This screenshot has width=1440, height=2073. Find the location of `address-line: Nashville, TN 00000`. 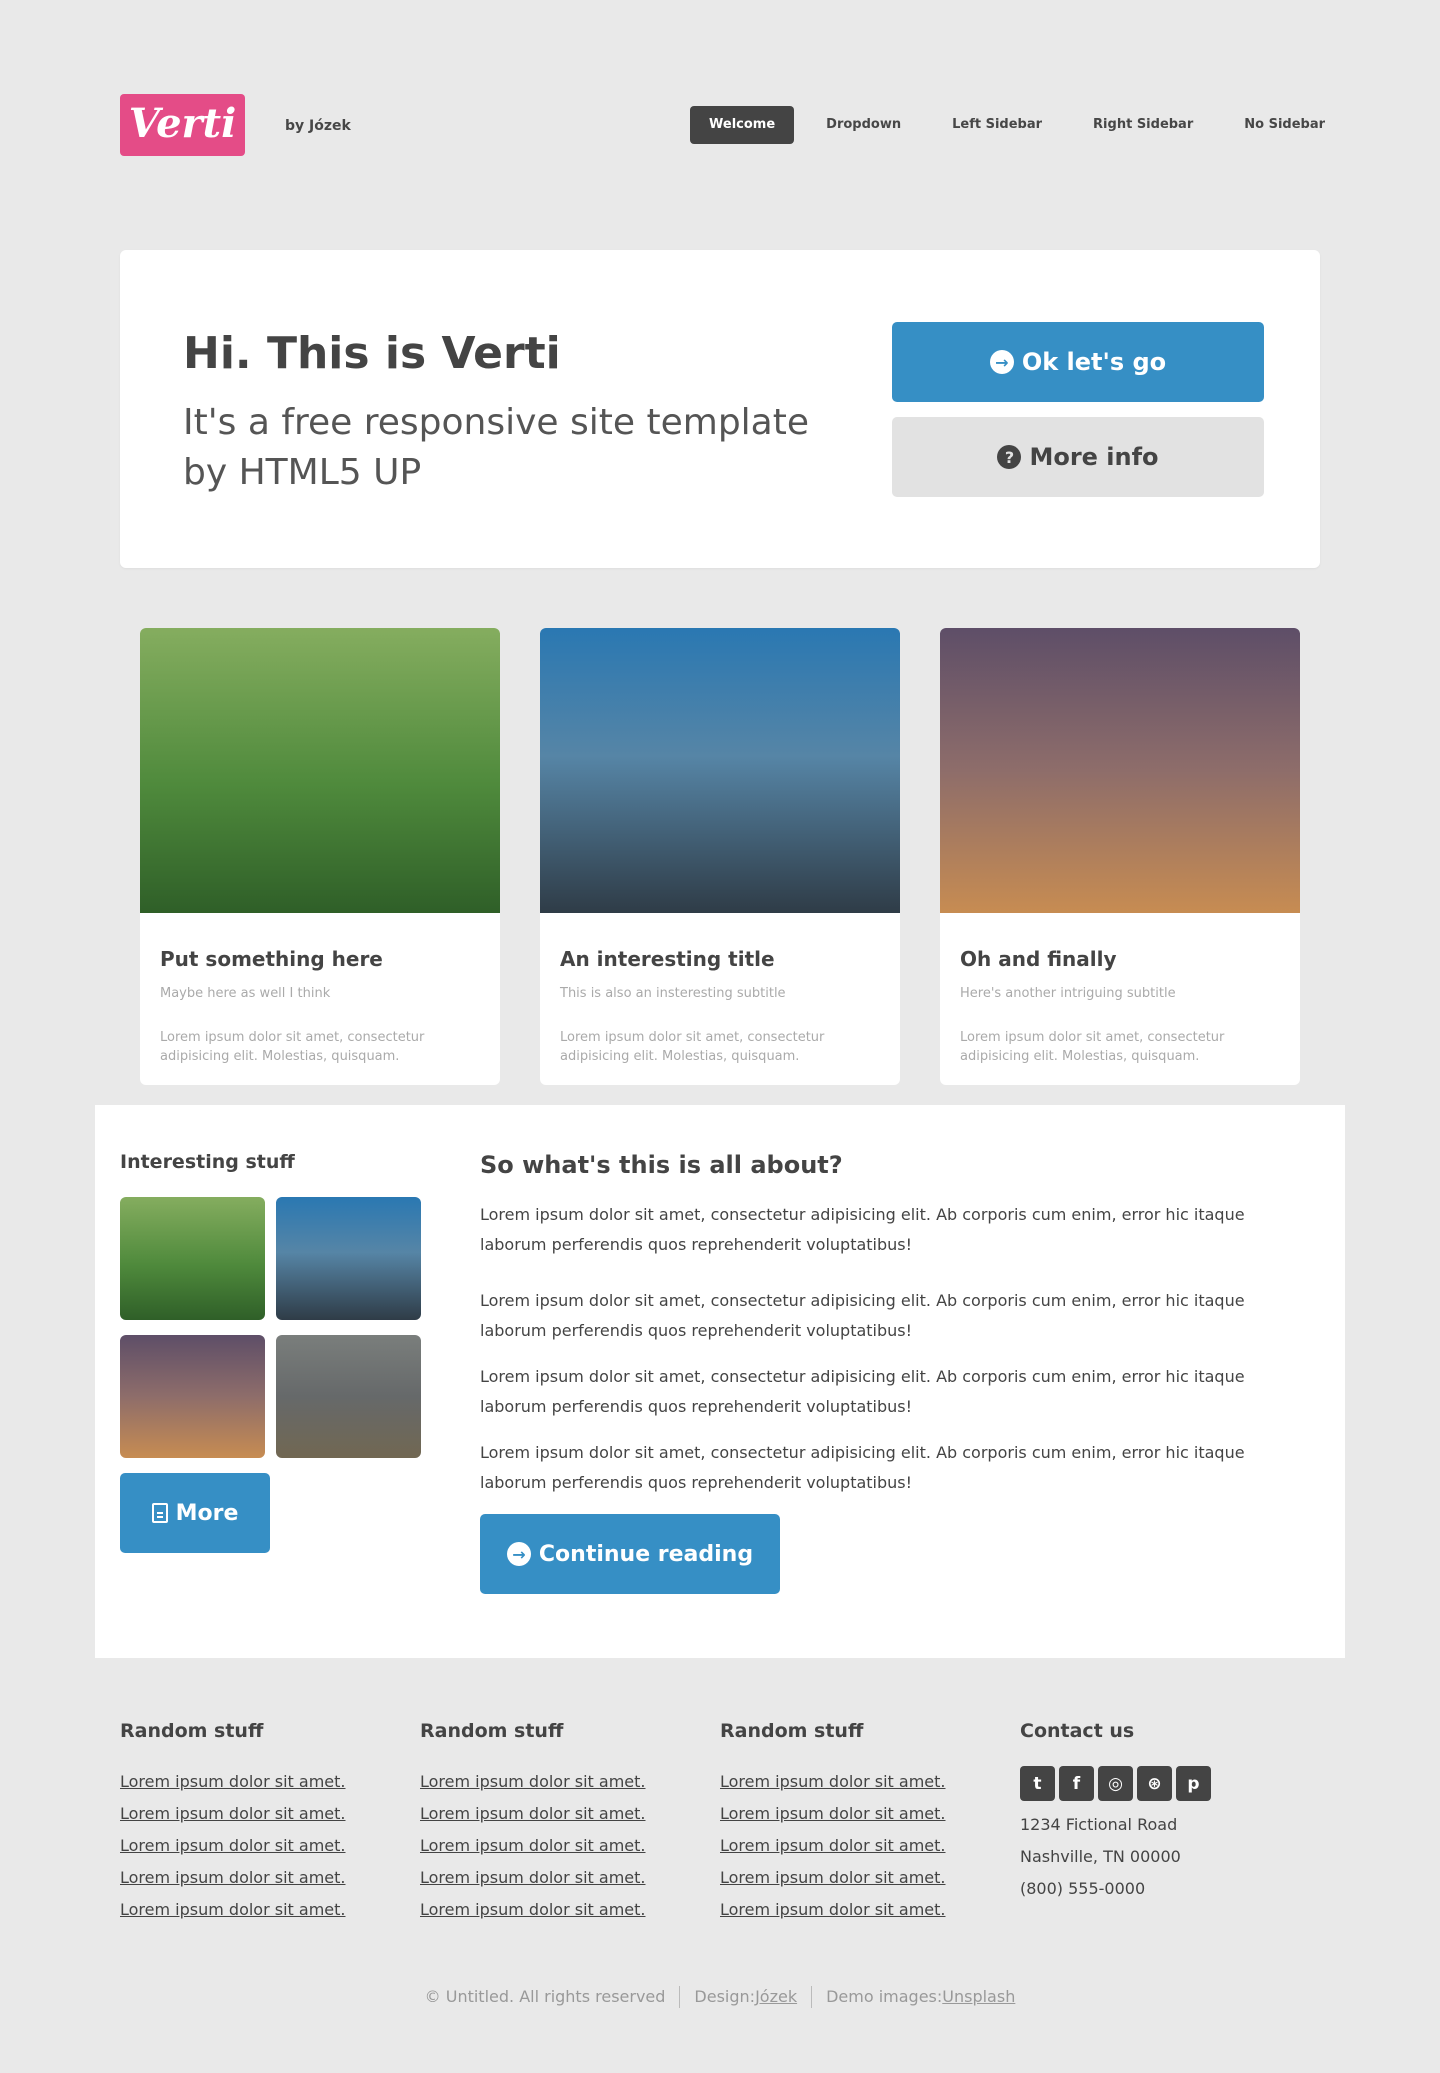

address-line: Nashville, TN 00000 is located at coordinates (1100, 1856).